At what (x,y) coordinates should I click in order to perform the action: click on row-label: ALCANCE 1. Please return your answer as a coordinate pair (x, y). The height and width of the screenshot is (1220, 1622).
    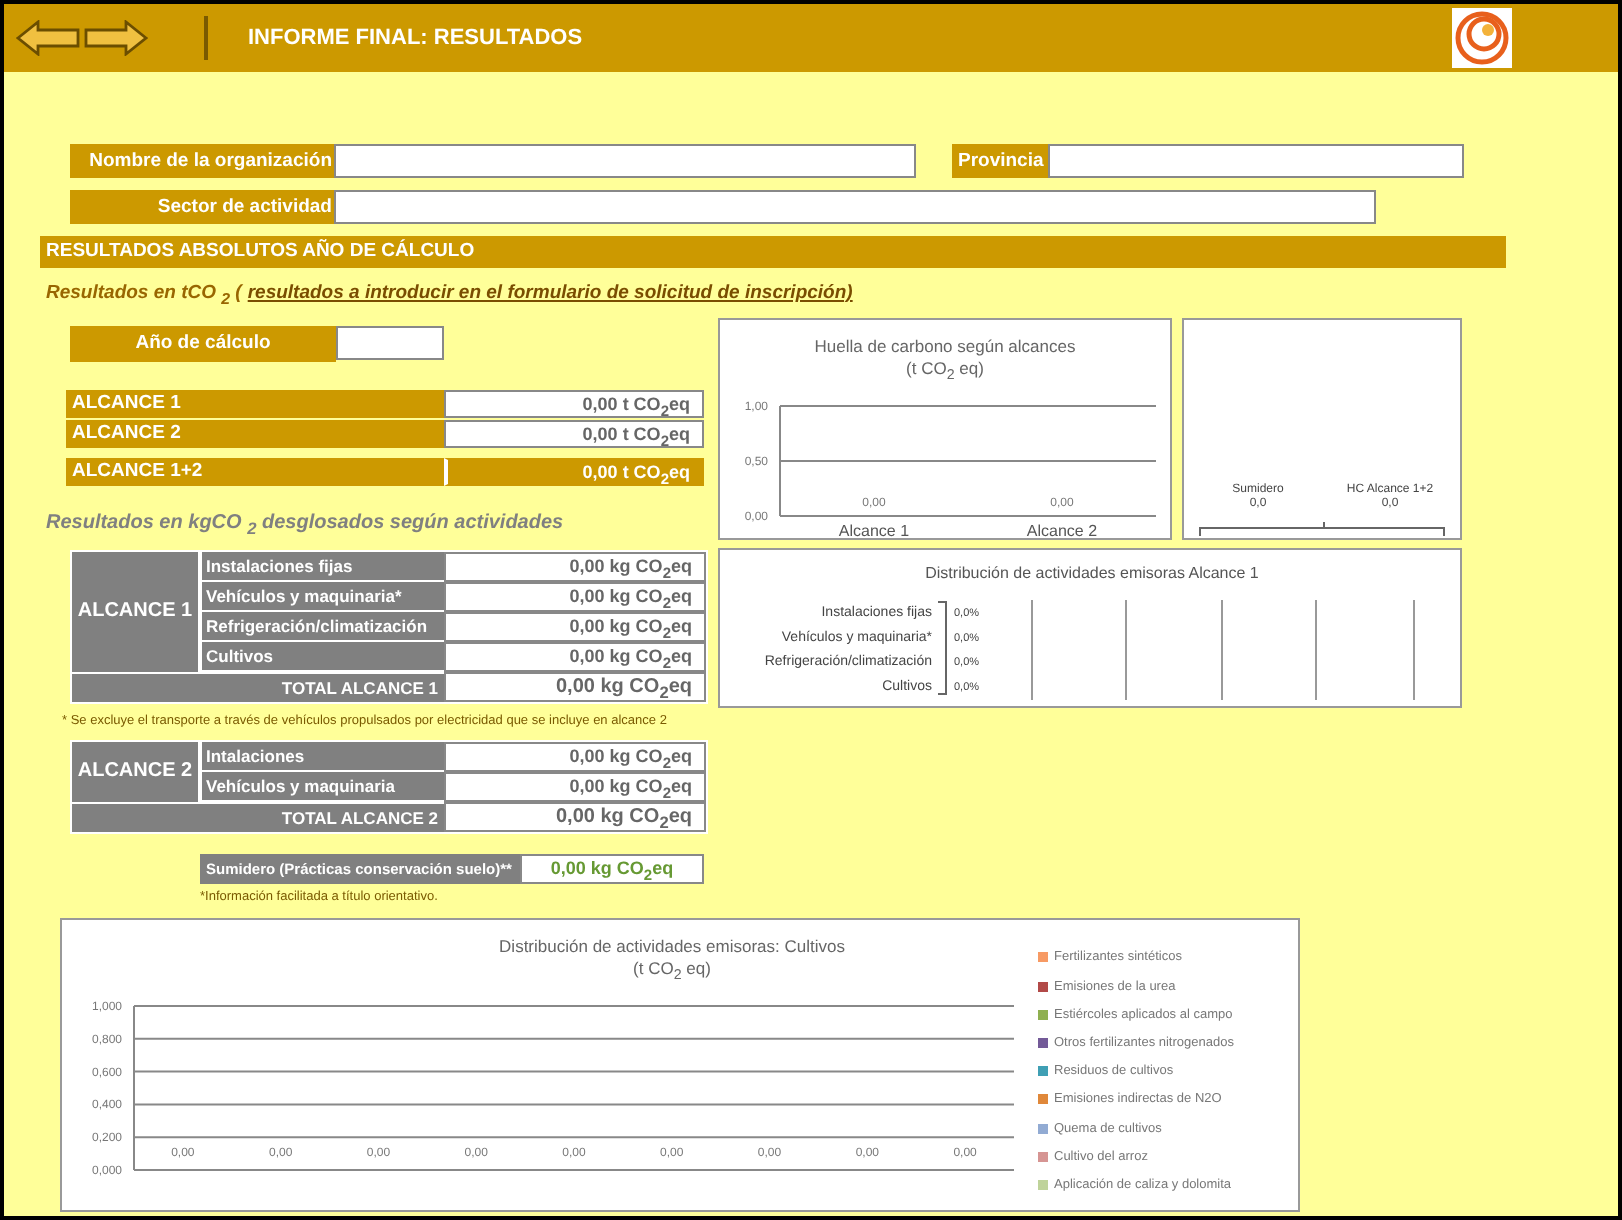
    Looking at the image, I should click on (255, 403).